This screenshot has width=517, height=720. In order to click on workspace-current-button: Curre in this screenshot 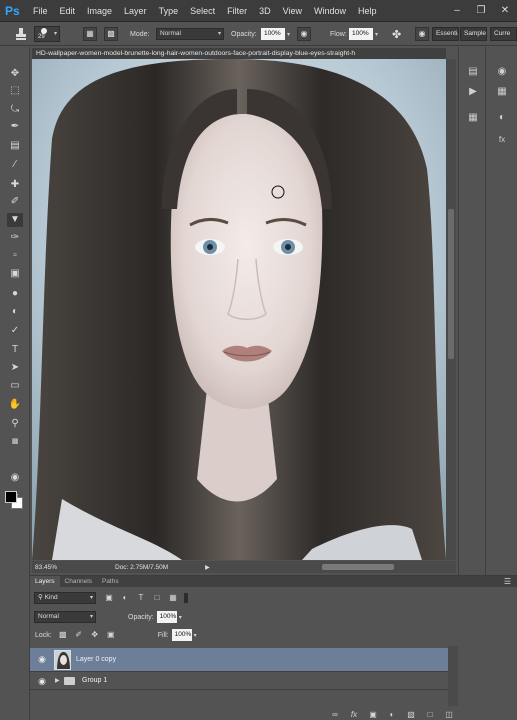, I will do `click(503, 34)`.